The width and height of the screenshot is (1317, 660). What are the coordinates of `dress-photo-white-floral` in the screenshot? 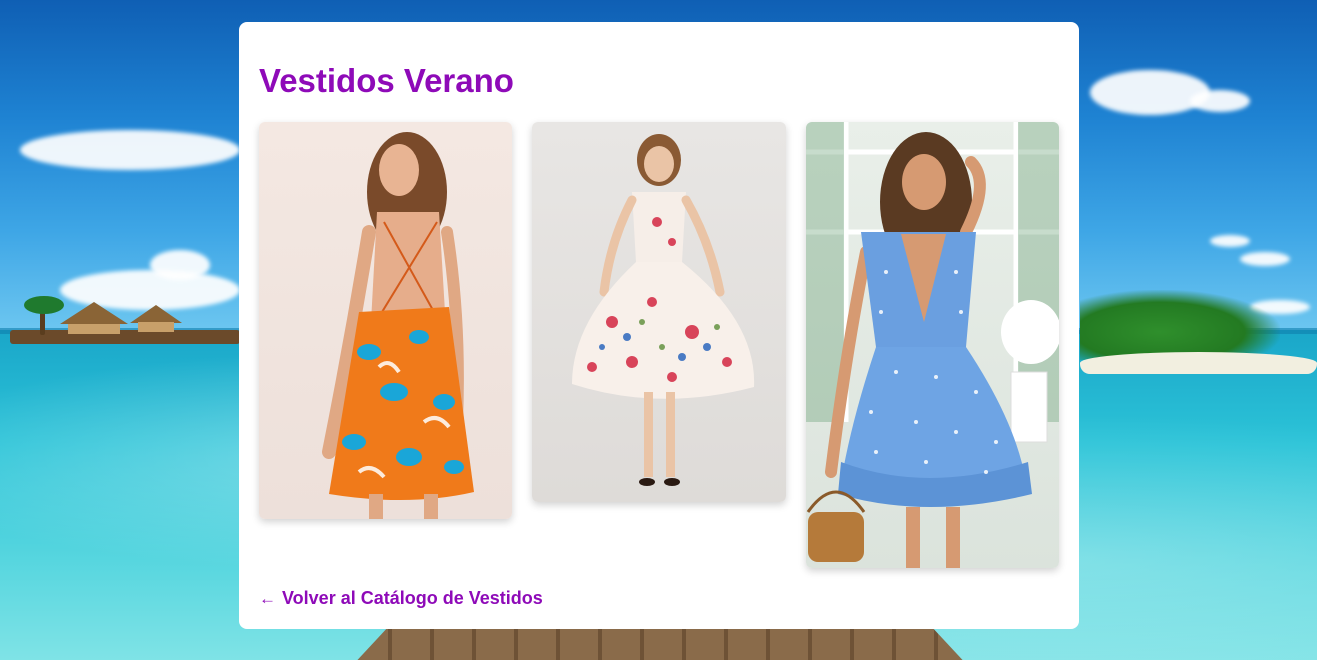 It's located at (659, 312).